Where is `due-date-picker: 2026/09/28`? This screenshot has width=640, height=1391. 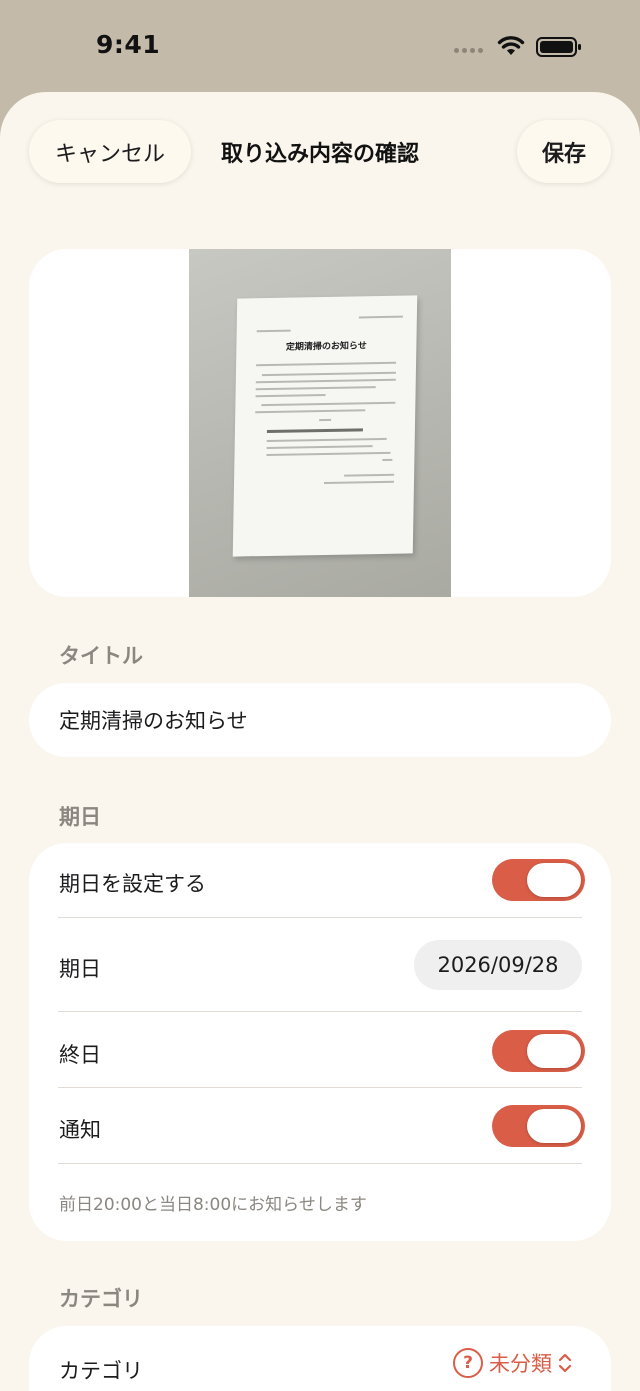 due-date-picker: 2026/09/28 is located at coordinates (498, 965).